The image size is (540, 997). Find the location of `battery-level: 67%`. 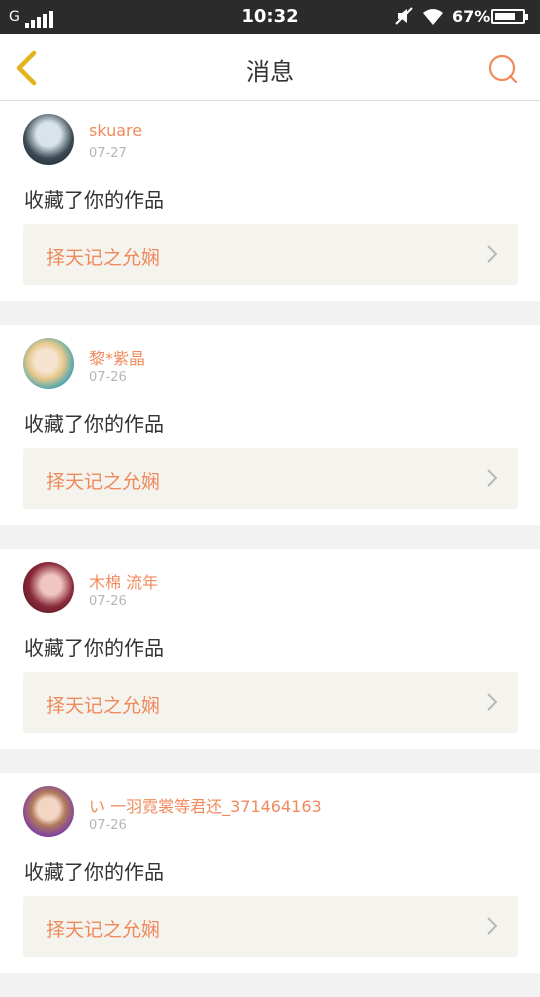

battery-level: 67% is located at coordinates (471, 16).